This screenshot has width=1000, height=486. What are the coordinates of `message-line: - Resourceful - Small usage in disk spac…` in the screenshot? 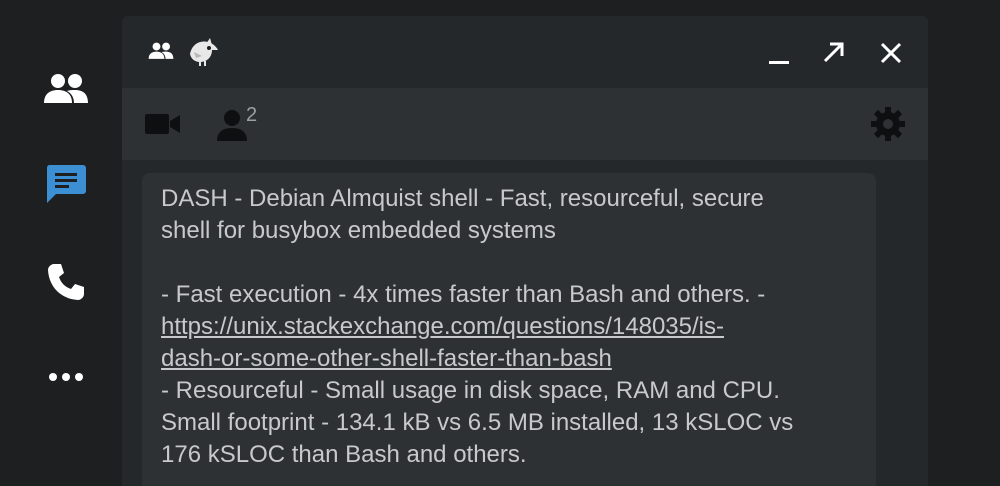 It's located at (470, 390).